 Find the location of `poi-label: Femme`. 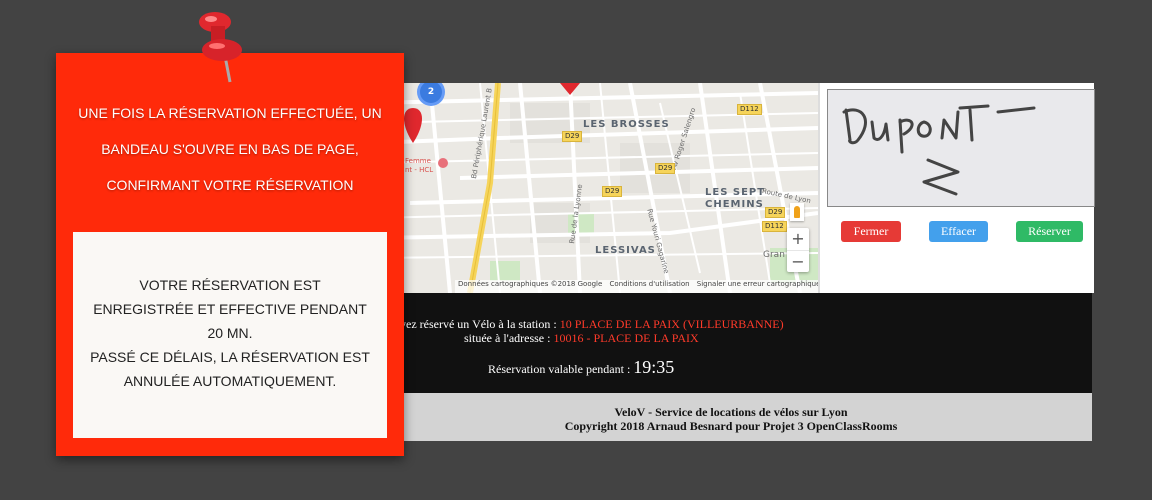

poi-label: Femme is located at coordinates (418, 161).